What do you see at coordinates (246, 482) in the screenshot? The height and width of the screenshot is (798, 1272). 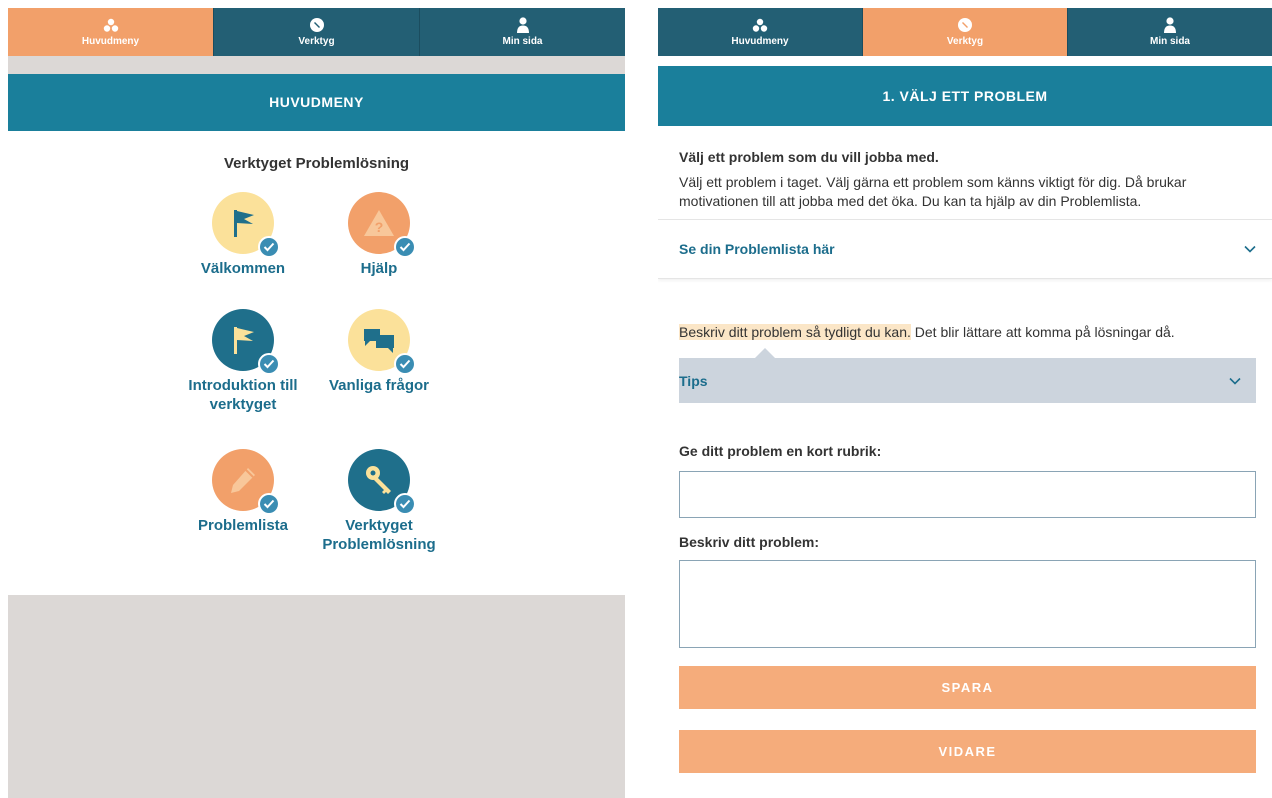 I see `pencil-icon` at bounding box center [246, 482].